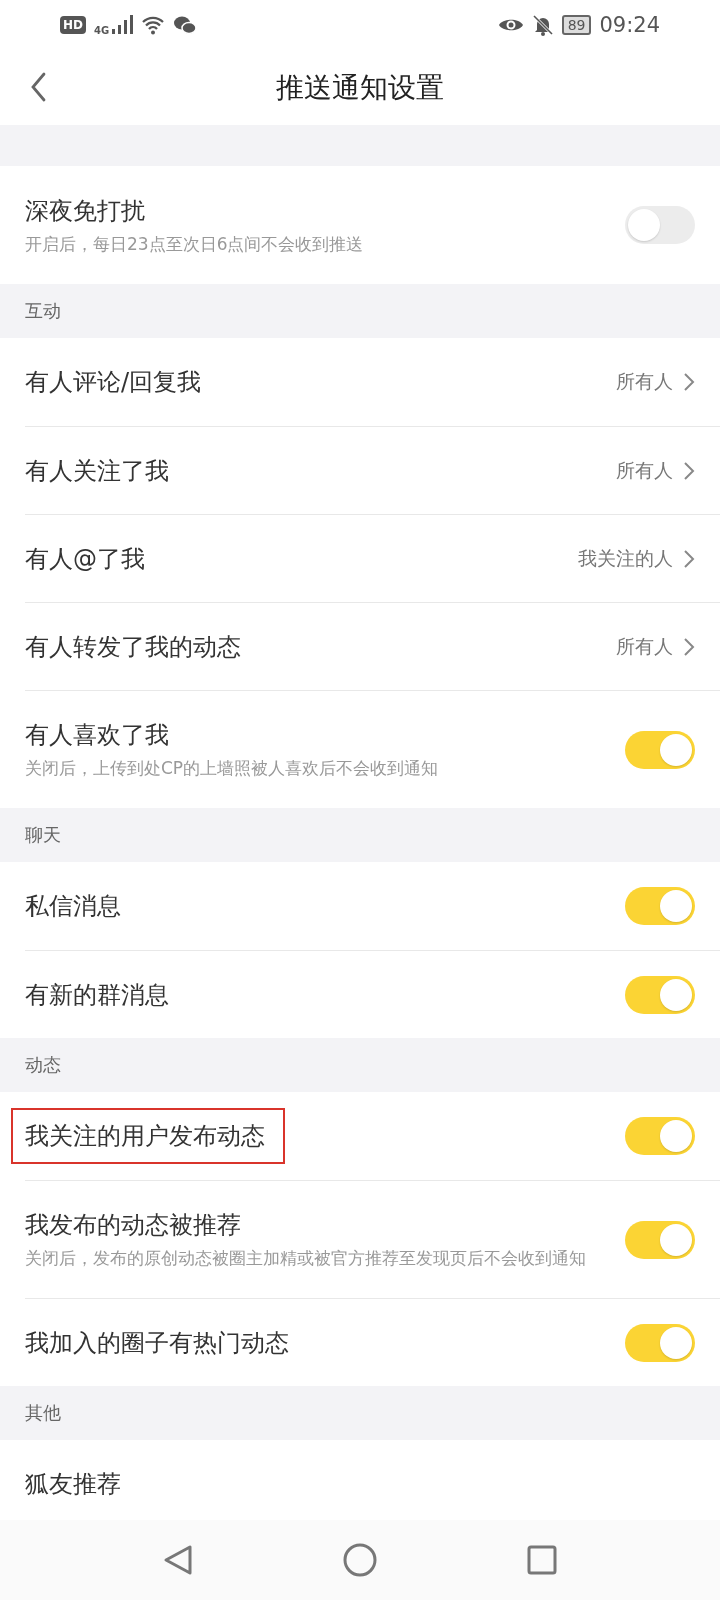 This screenshot has width=720, height=1600. Describe the element at coordinates (133, 1226) in the screenshot. I see `setting-label: 我发布的动态被推荐` at that location.